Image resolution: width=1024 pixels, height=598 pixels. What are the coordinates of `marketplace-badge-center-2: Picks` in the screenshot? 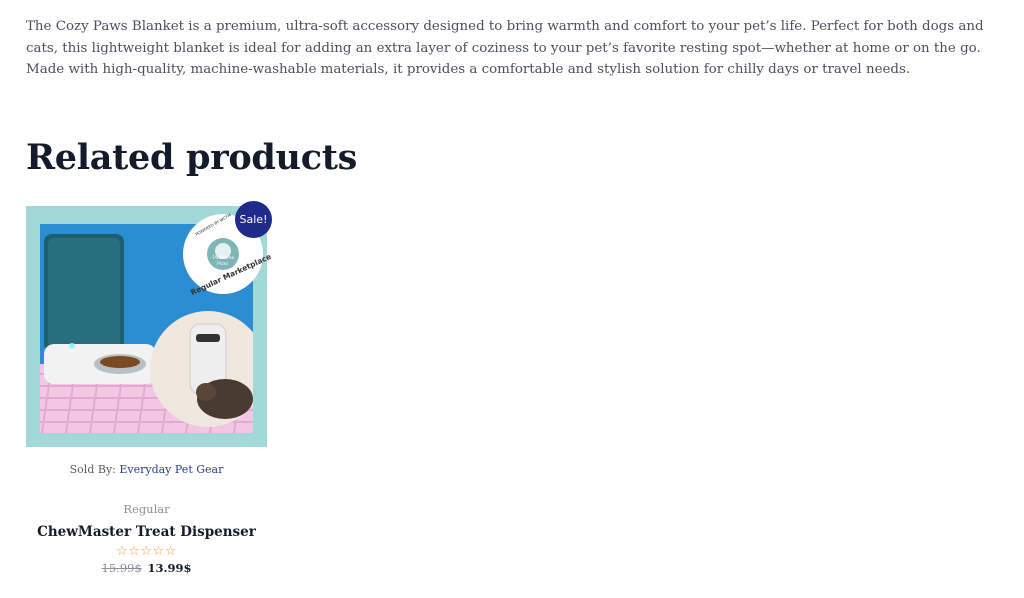 It's located at (223, 264).